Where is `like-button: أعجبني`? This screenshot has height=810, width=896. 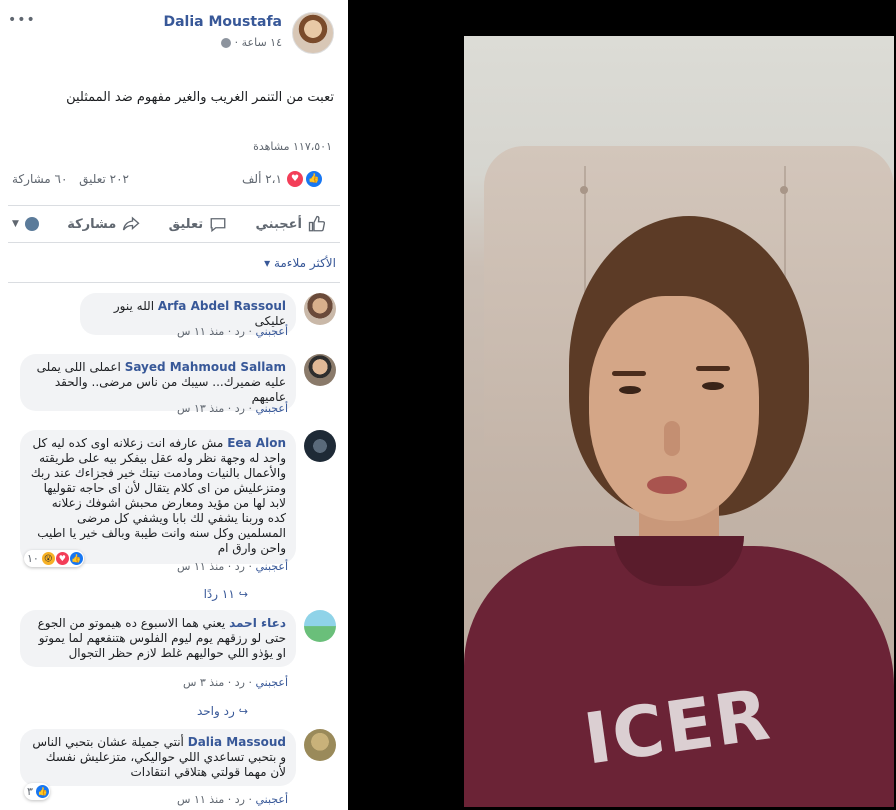 like-button: أعجبني is located at coordinates (291, 224).